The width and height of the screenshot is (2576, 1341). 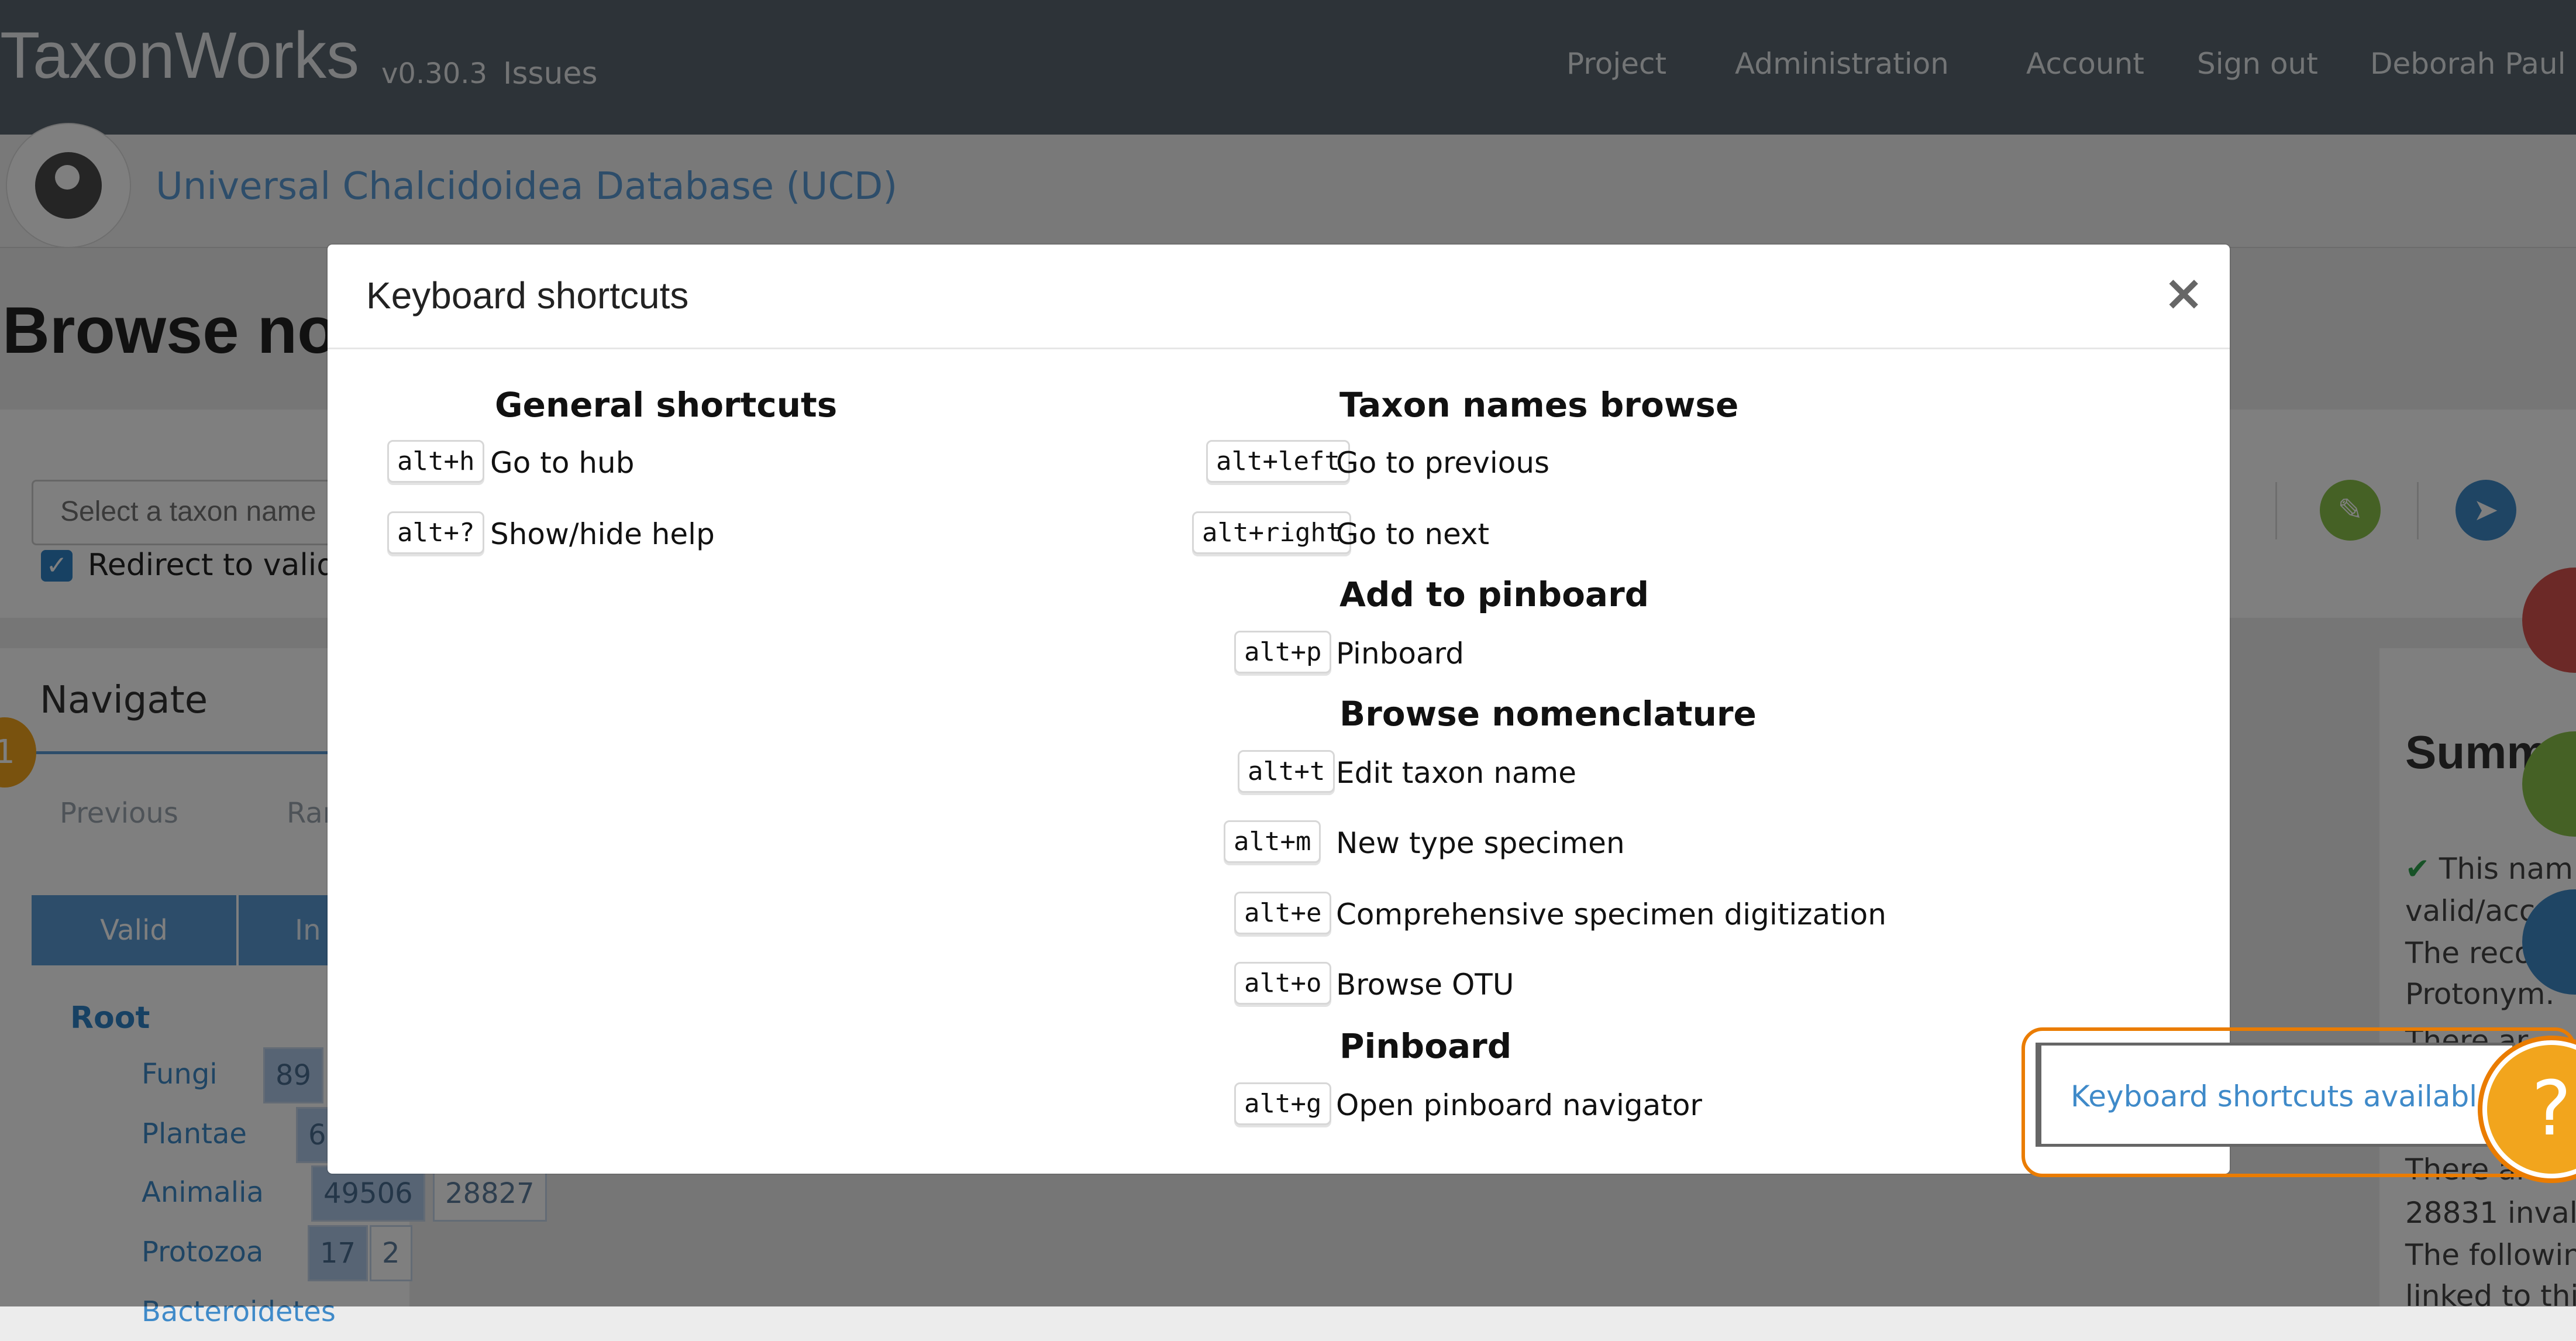 I want to click on shortcut-key: alt+h, so click(x=436, y=462).